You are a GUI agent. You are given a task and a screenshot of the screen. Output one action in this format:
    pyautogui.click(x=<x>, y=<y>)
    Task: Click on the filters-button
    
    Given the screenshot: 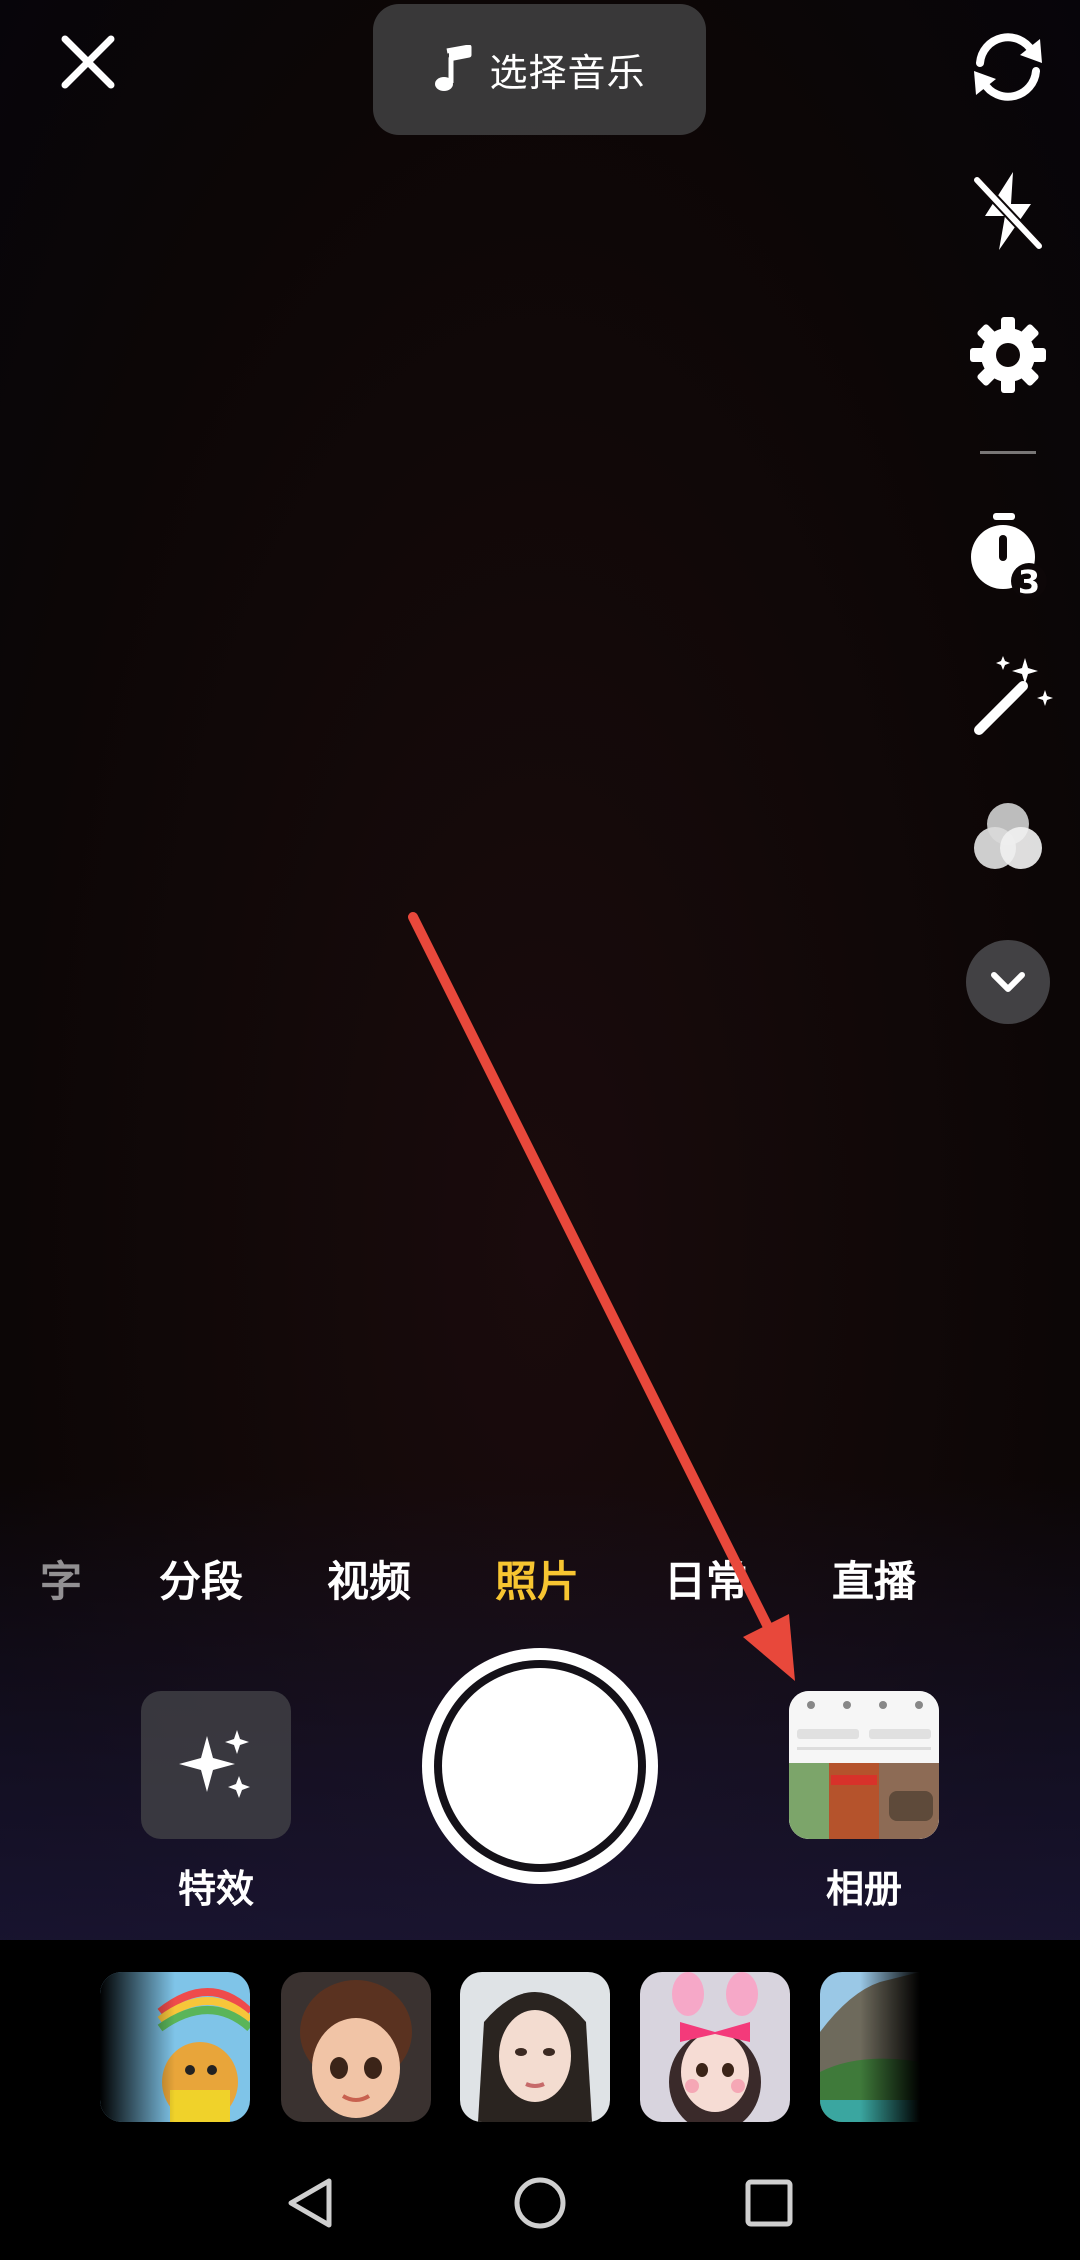 What is the action you would take?
    pyautogui.click(x=1008, y=839)
    